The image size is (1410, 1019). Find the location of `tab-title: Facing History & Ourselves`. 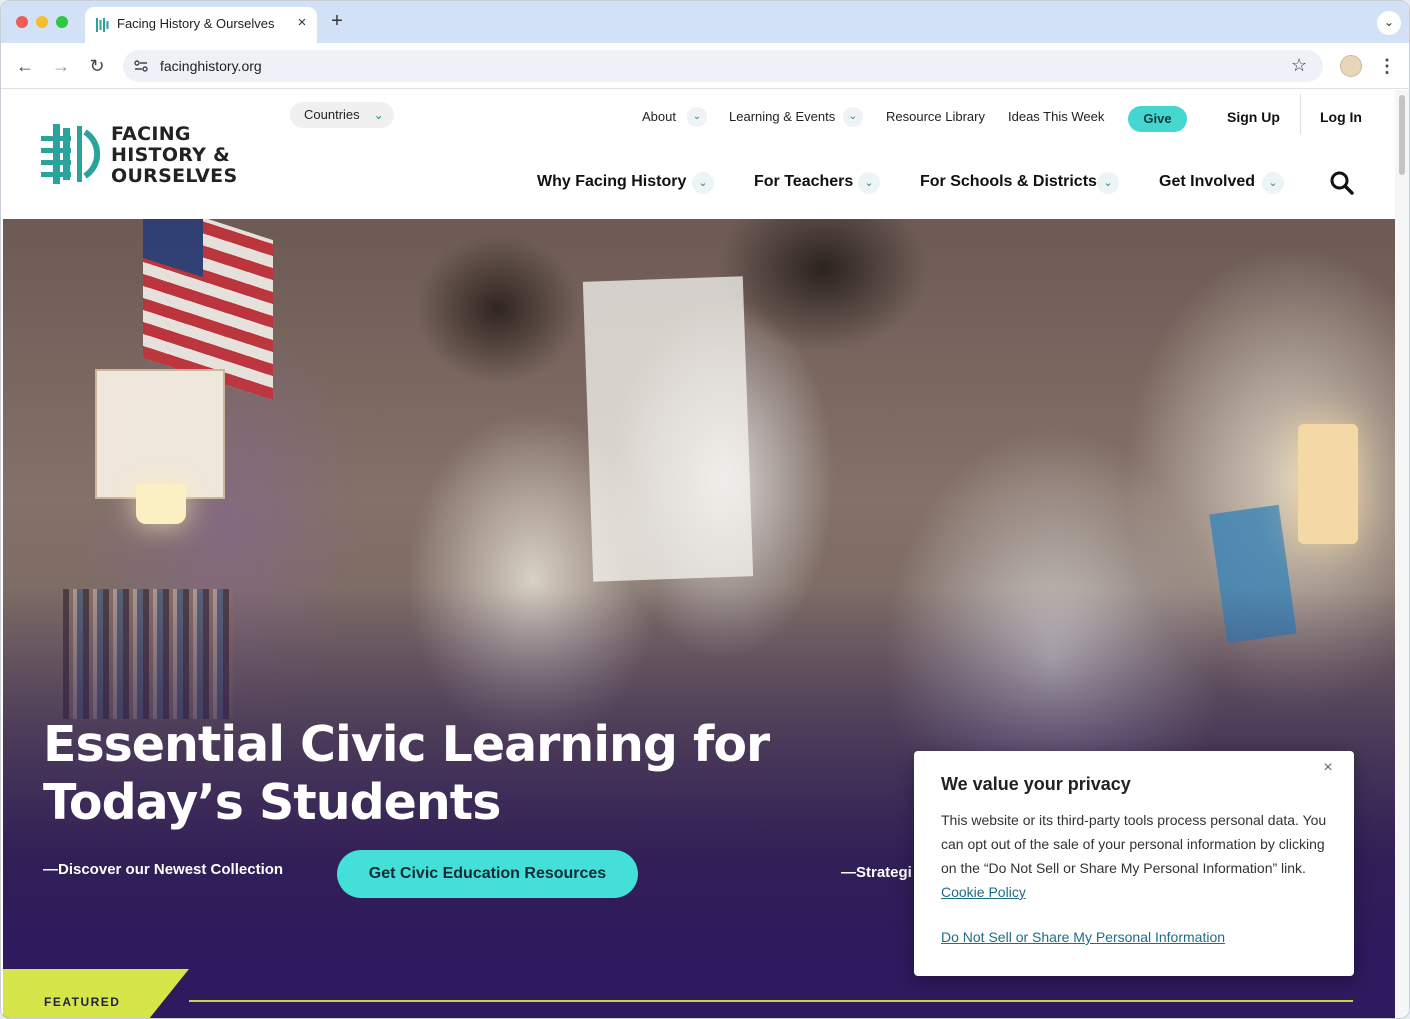

tab-title: Facing History & Ourselves is located at coordinates (196, 23).